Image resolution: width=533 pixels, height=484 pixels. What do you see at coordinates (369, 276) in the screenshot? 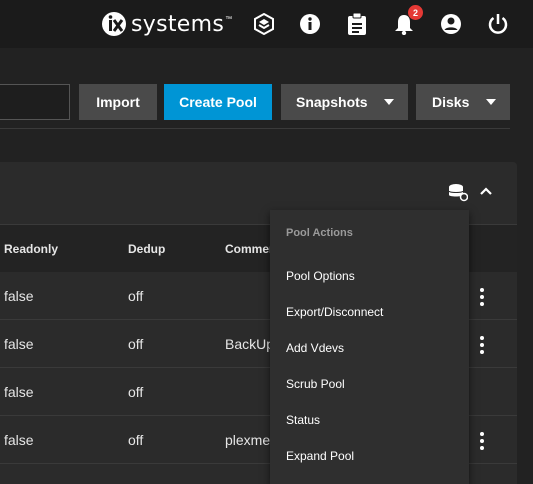
I see `menu-item-pool-options: Pool Options` at bounding box center [369, 276].